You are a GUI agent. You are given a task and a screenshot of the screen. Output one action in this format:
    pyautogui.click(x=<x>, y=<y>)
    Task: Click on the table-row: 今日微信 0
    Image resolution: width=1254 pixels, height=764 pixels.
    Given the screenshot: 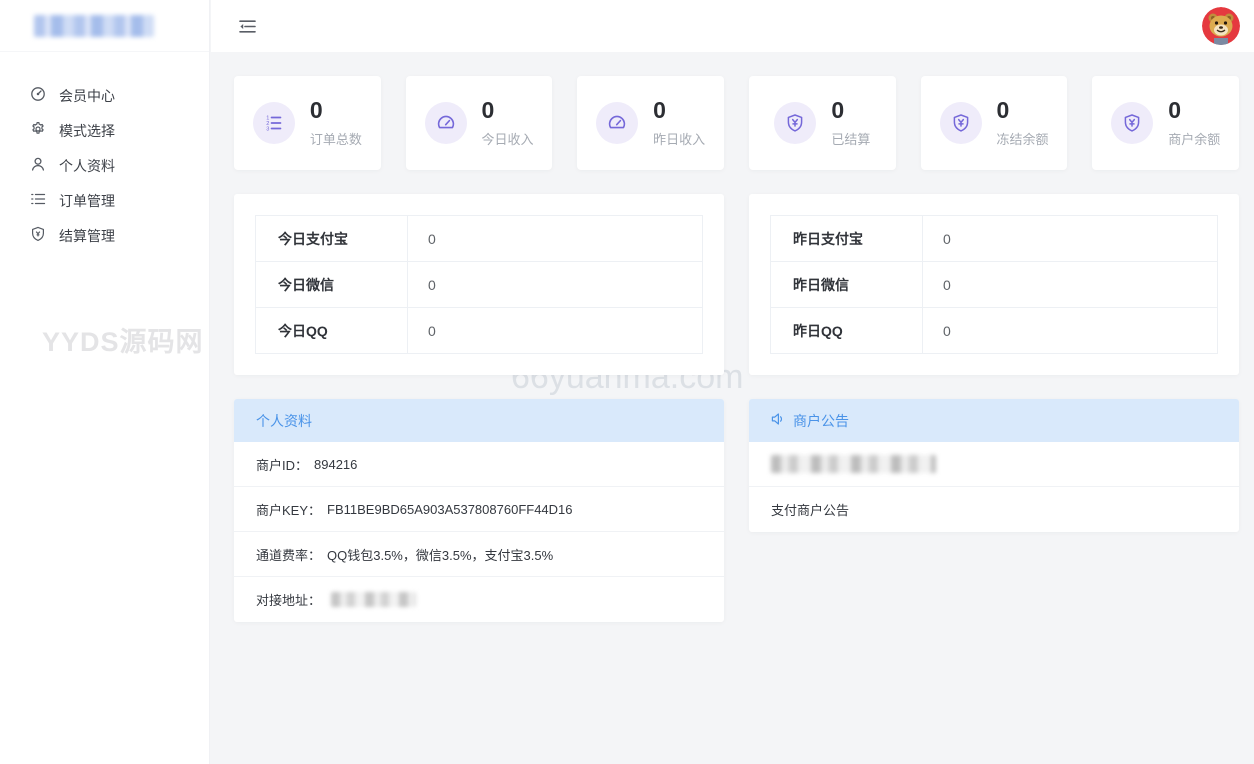 What is the action you would take?
    pyautogui.click(x=479, y=284)
    